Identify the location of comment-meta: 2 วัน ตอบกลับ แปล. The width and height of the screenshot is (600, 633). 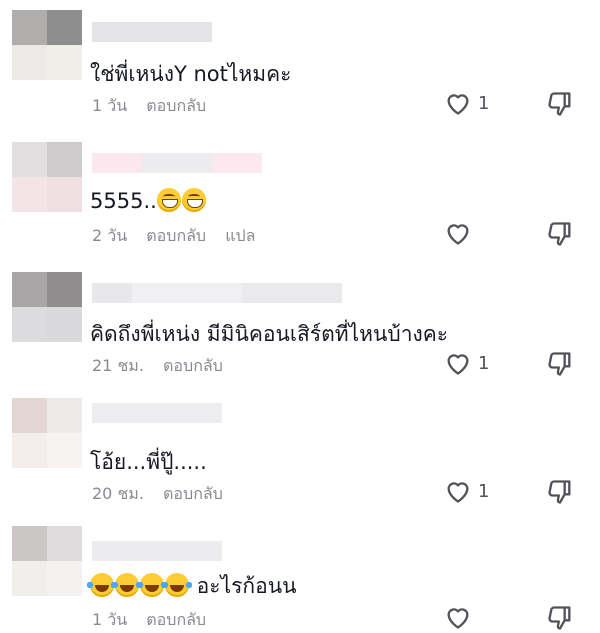
(180, 236).